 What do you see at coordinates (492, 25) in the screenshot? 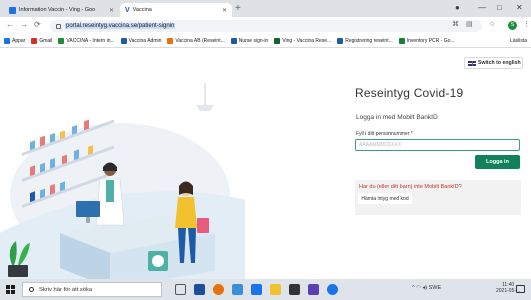
I see `star-icon: ☆` at bounding box center [492, 25].